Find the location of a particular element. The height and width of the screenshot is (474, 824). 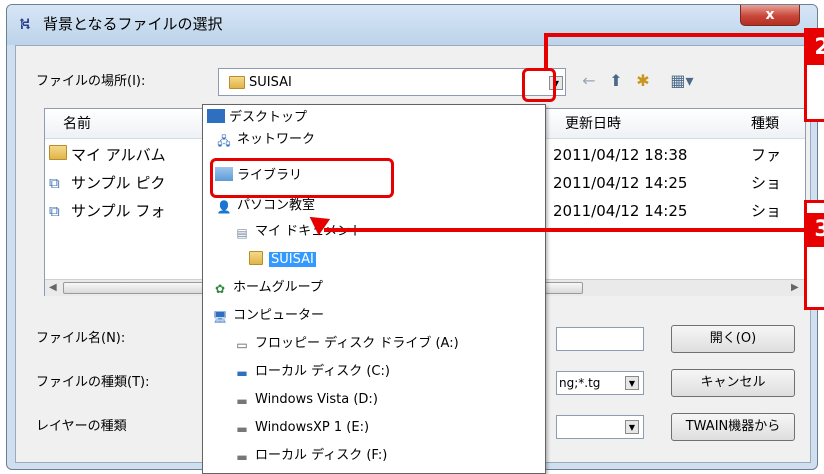

callout-2-number: 2 is located at coordinates (815, 48).